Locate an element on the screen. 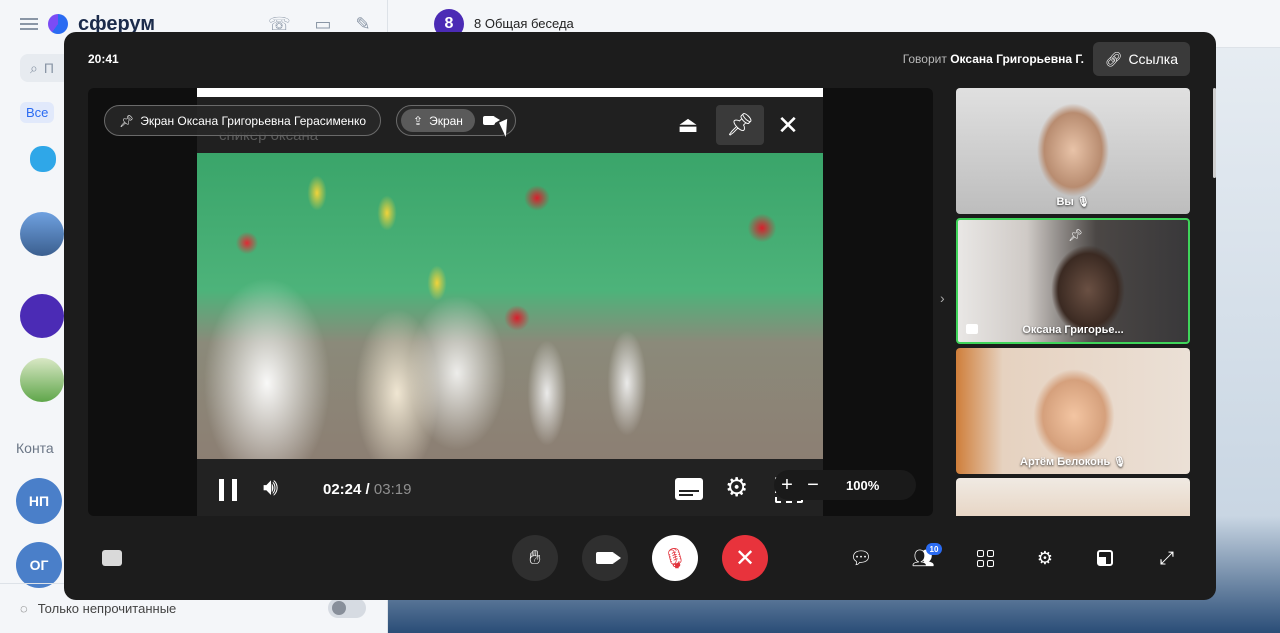 Image resolution: width=1280 pixels, height=633 pixels. zoom-in-button: + is located at coordinates (787, 485).